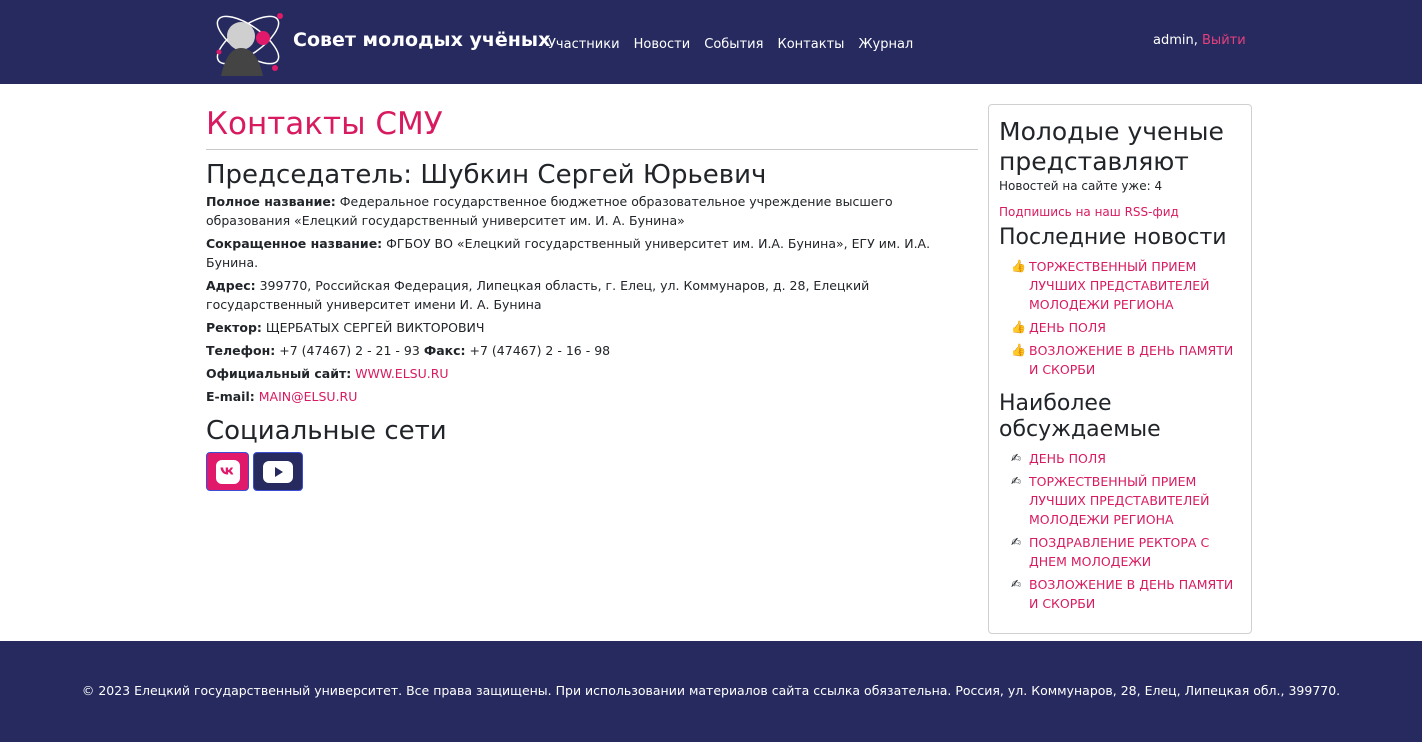 Image resolution: width=1422 pixels, height=742 pixels. Describe the element at coordinates (486, 175) in the screenshot. I see `chairman-heading: Председатель: Шубкин Сергей Юрьевич` at that location.